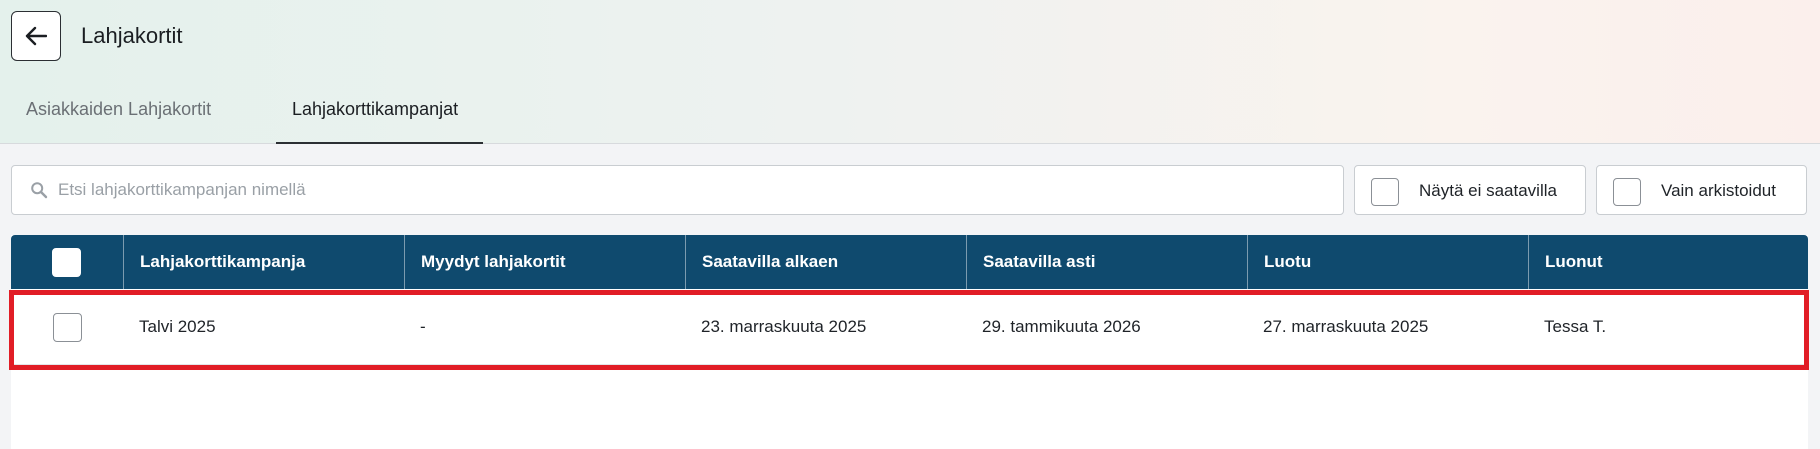 This screenshot has height=449, width=1820. I want to click on column-header-campaign: Lahjakorttikampanja, so click(263, 262).